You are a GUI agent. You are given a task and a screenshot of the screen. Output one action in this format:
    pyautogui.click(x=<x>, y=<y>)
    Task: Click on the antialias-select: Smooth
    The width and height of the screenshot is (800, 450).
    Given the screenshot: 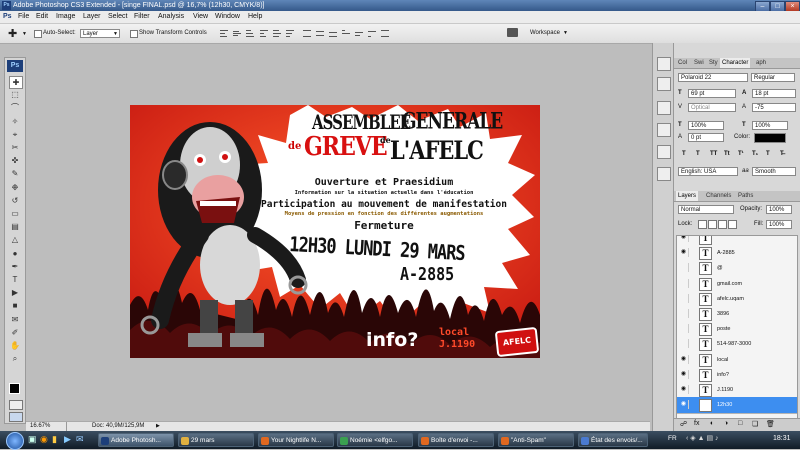 What is the action you would take?
    pyautogui.click(x=774, y=171)
    